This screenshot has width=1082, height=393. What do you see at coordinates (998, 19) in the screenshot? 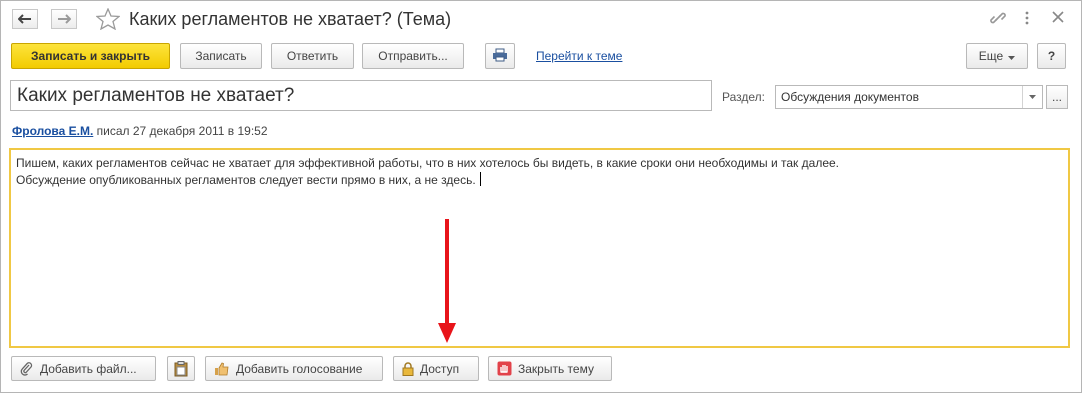
I see `chain-link-icon` at bounding box center [998, 19].